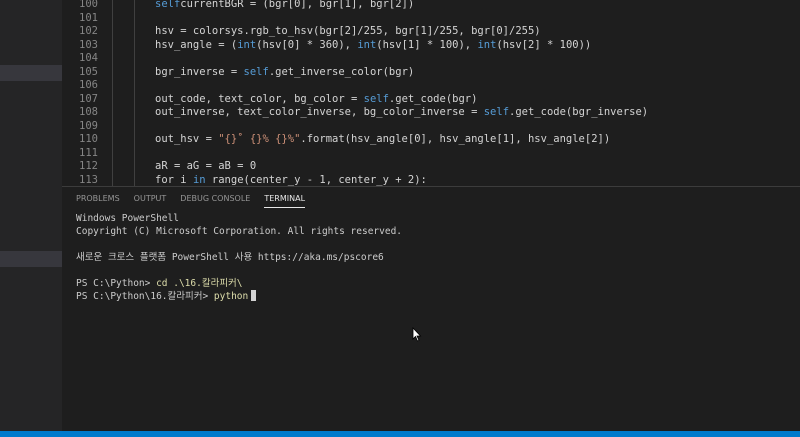  I want to click on command: cd .\16.칼라피커\, so click(199, 283).